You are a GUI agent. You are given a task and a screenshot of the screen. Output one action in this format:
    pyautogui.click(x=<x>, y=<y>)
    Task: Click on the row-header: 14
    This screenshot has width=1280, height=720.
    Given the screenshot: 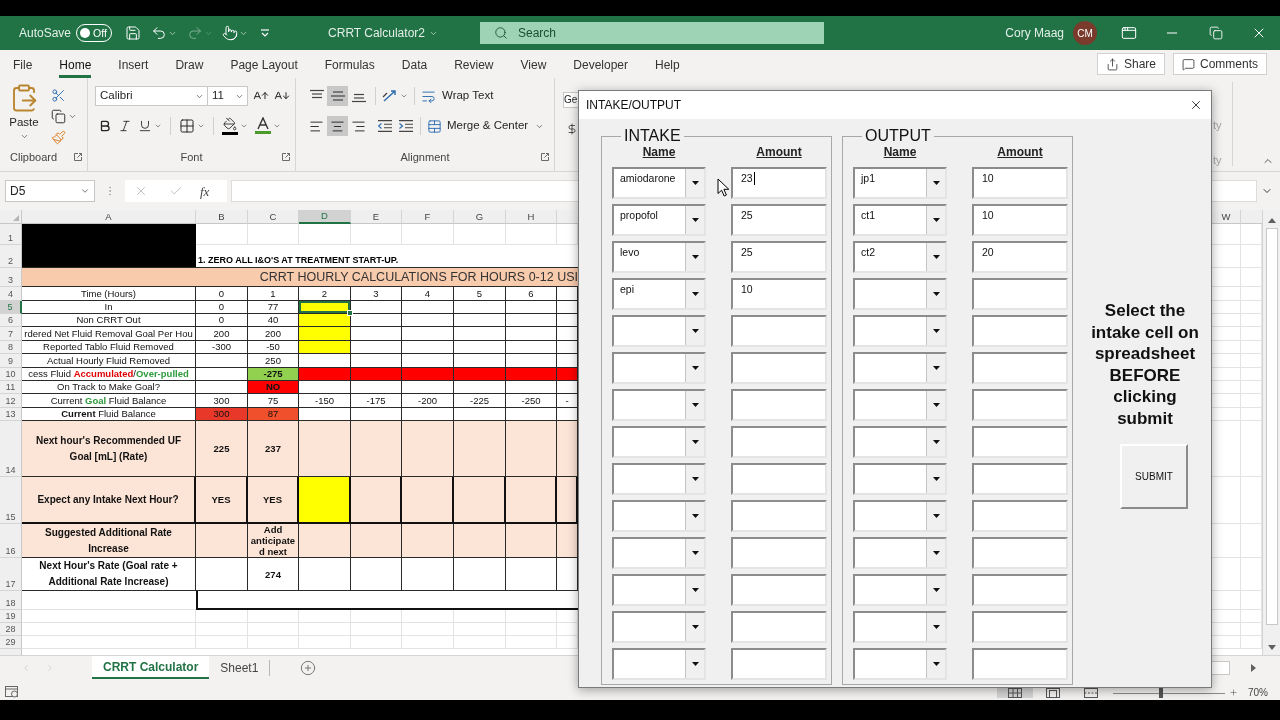 What is the action you would take?
    pyautogui.click(x=11, y=449)
    